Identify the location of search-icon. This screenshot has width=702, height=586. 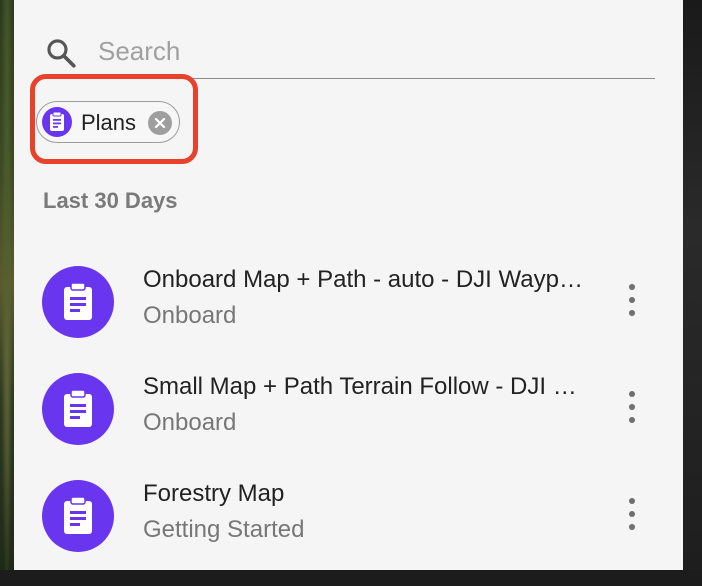
(61, 53).